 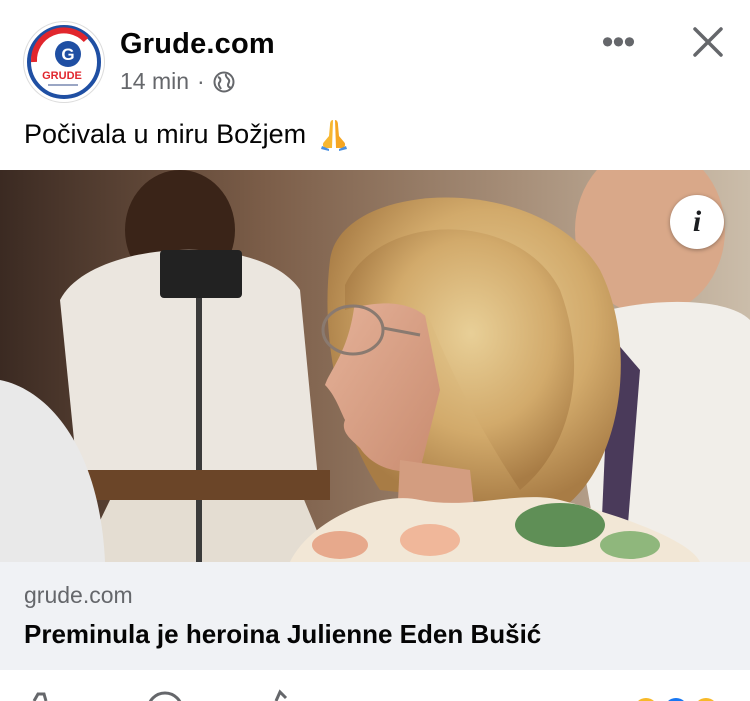 I want to click on info-button: i, so click(x=697, y=222).